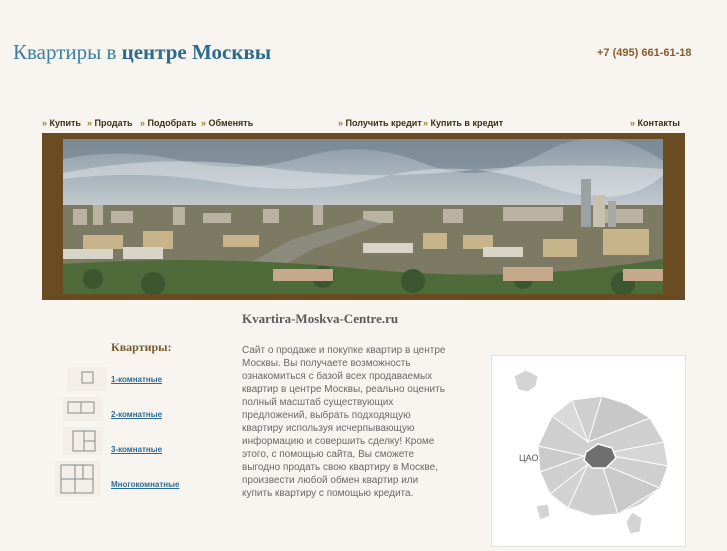  Describe the element at coordinates (136, 449) in the screenshot. I see `three-room-link: 3-комнатные` at that location.